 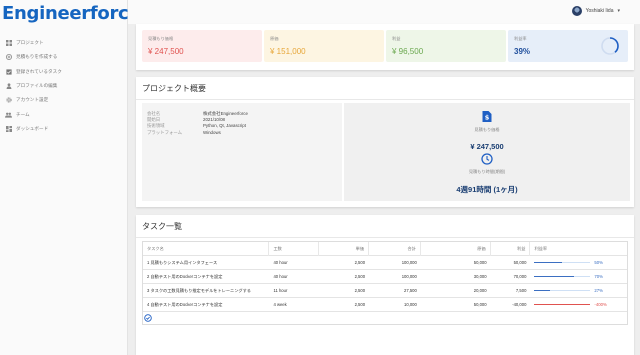 What do you see at coordinates (576, 11) in the screenshot?
I see `avatar` at bounding box center [576, 11].